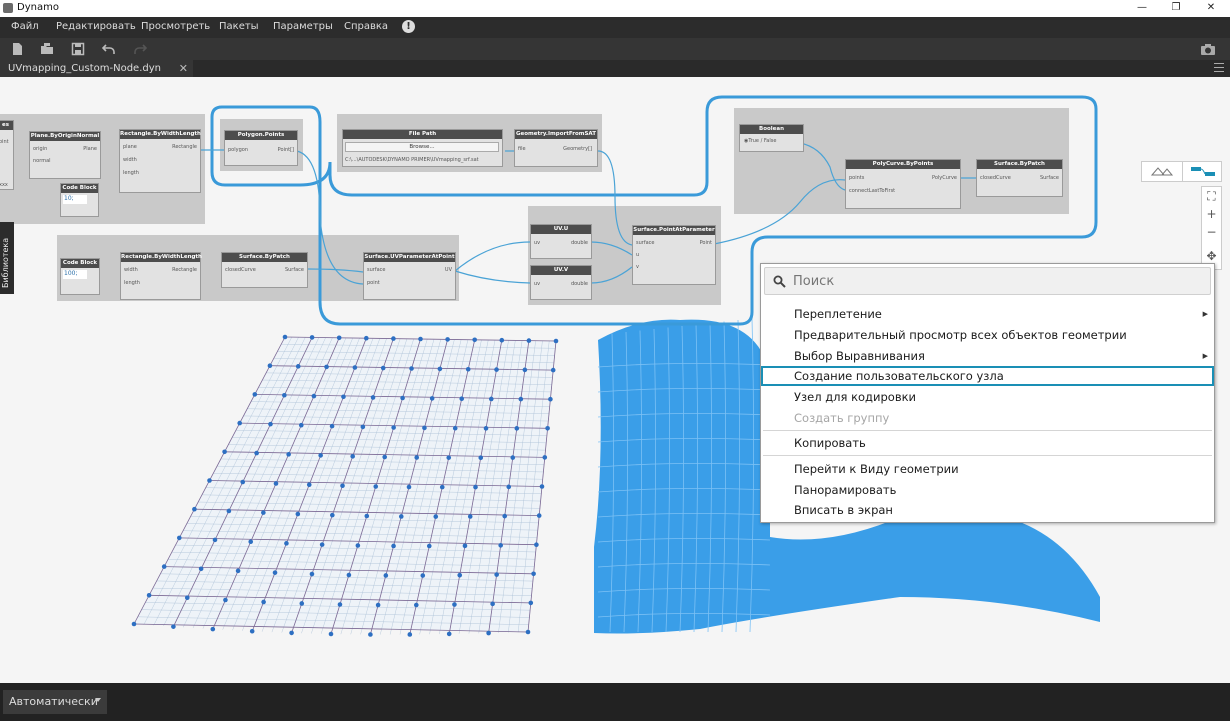  I want to click on node-geometry-import-from-sat: Geometry.ImportFromSAT file Geometry[], so click(556, 148).